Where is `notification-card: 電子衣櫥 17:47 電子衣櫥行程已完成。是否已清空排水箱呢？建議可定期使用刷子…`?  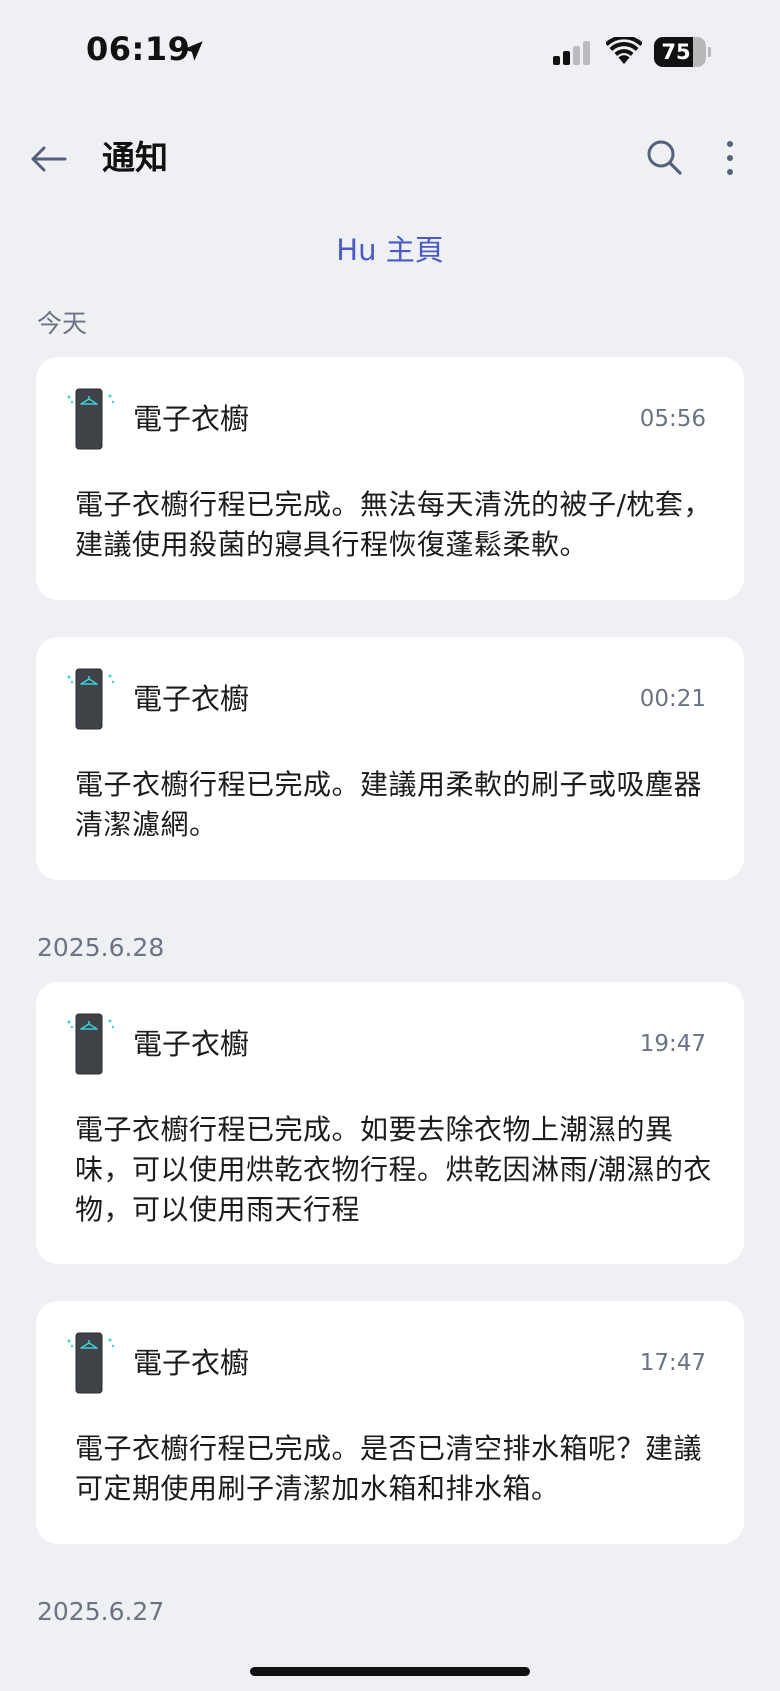 notification-card: 電子衣櫥 17:47 電子衣櫥行程已完成。是否已清空排水箱呢？建議可定期使用刷子… is located at coordinates (390, 1422).